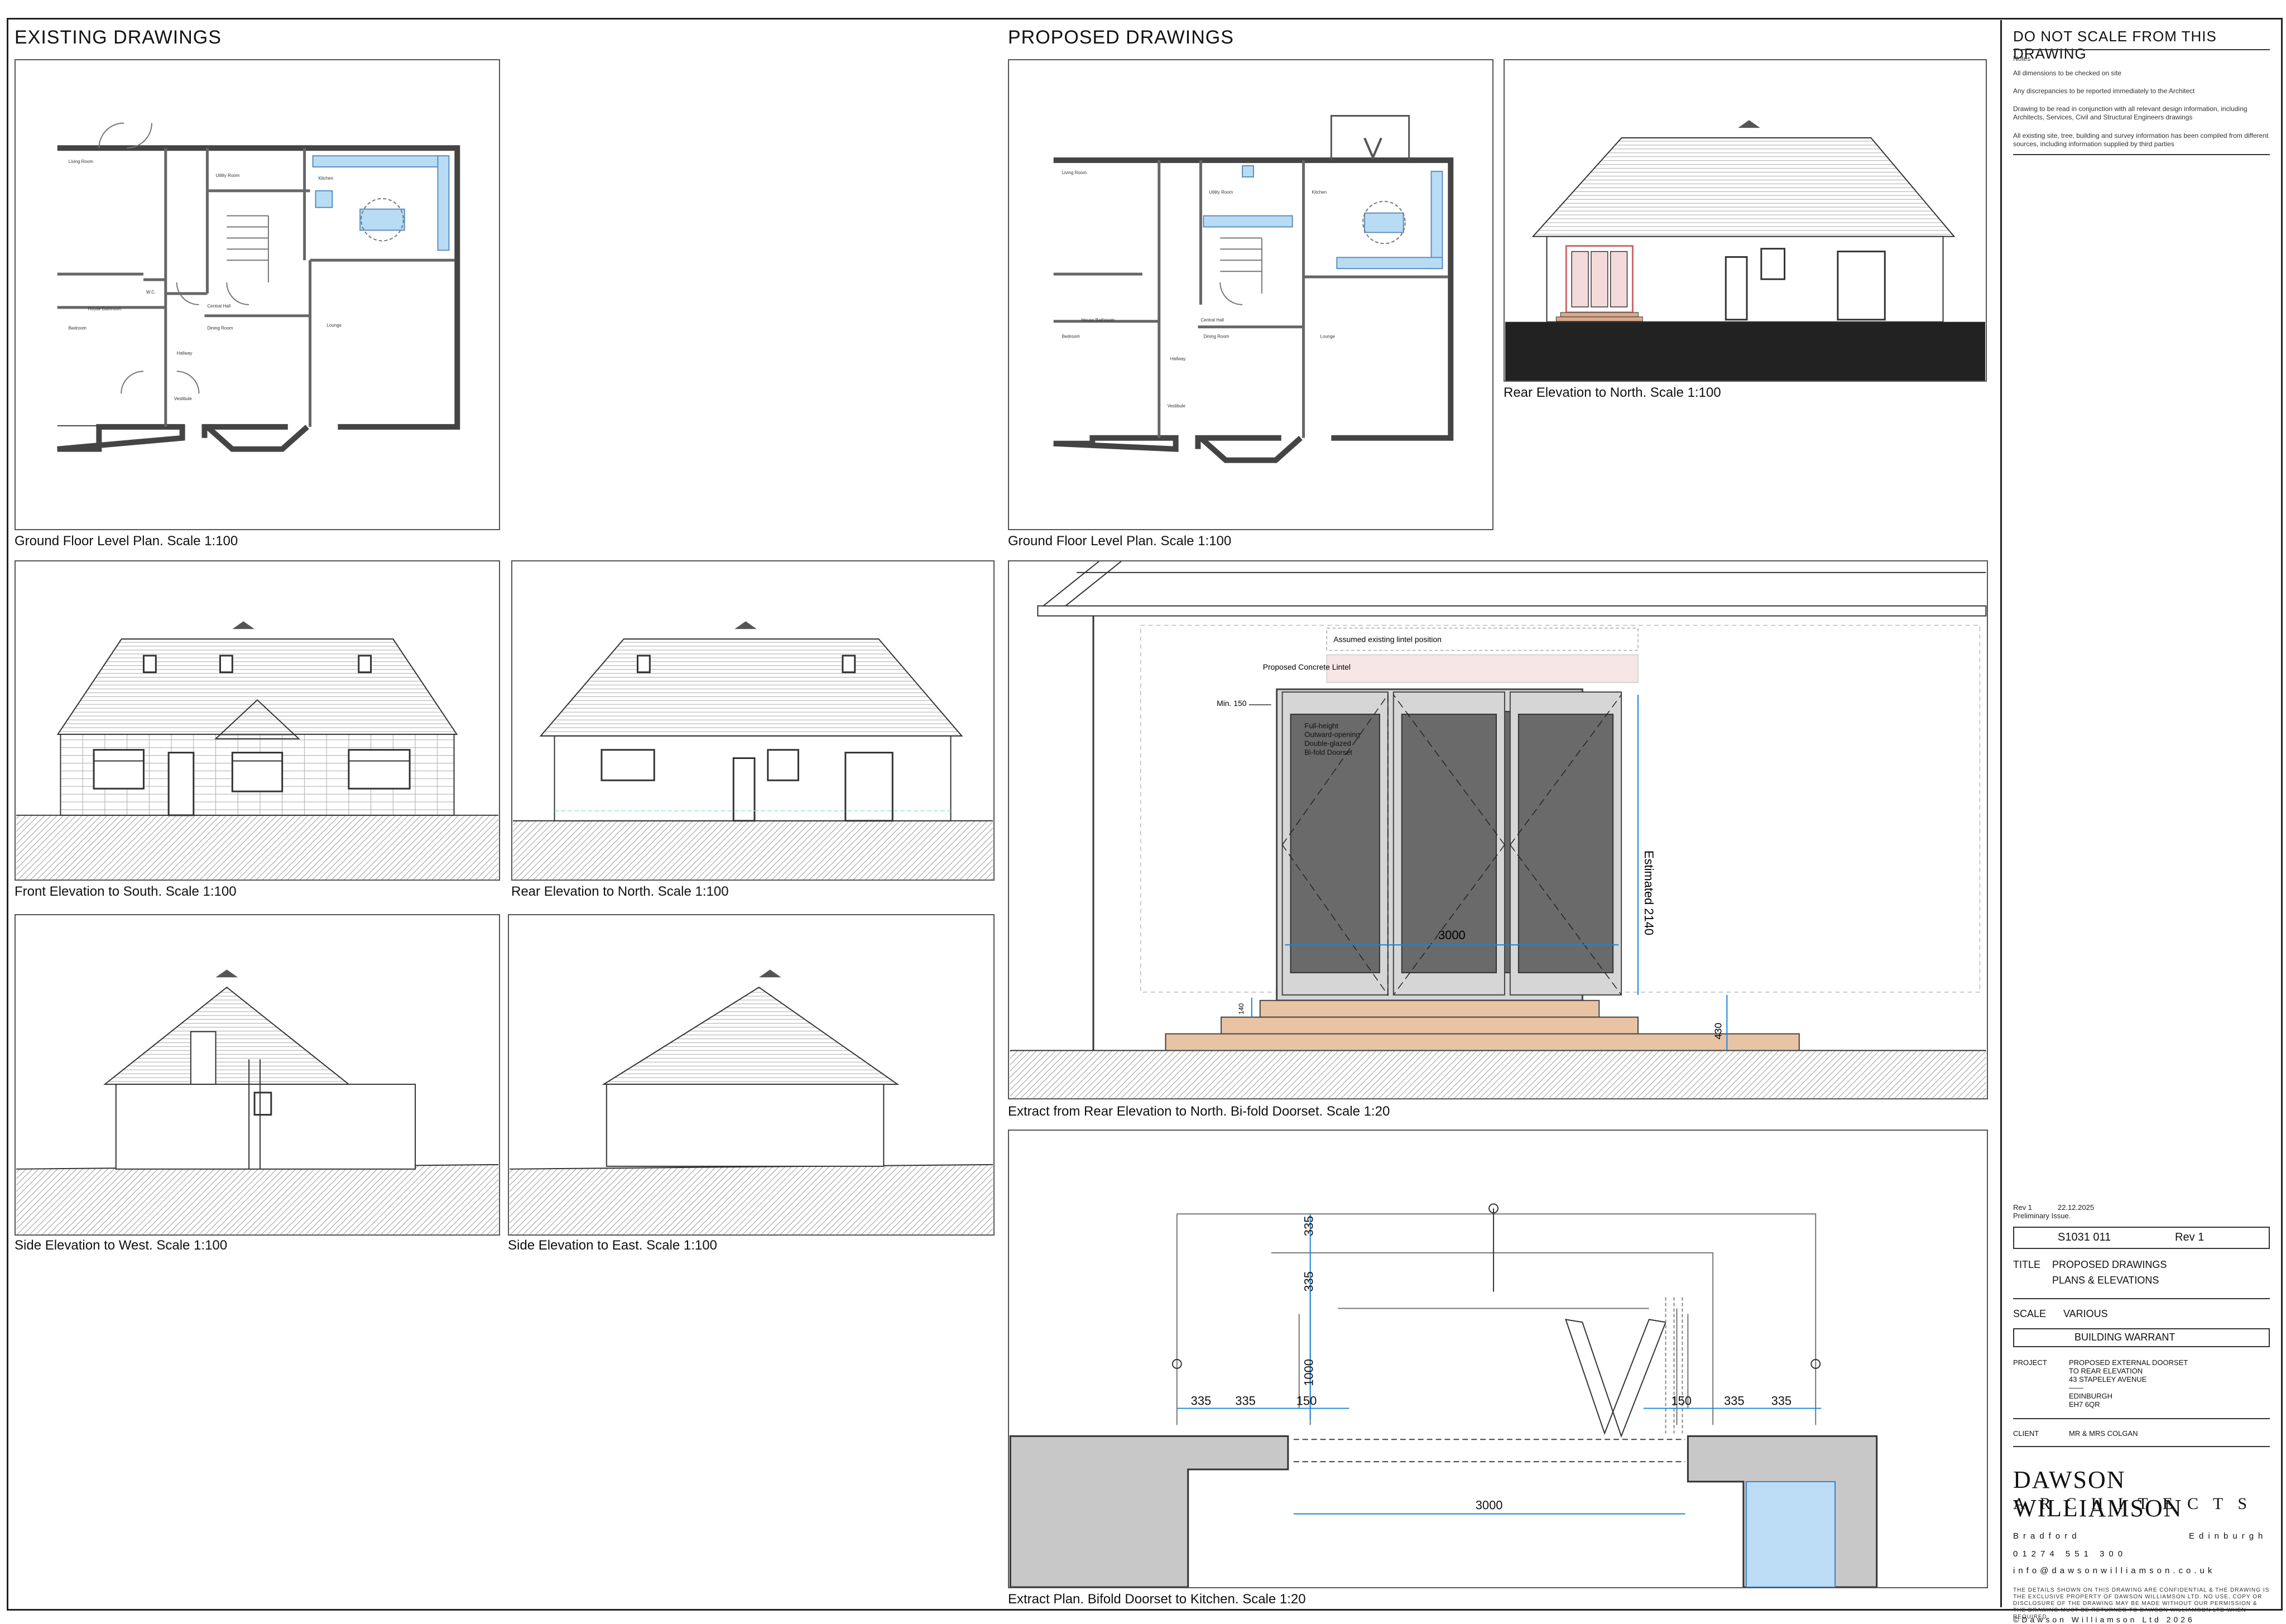 The width and height of the screenshot is (2286, 1624). I want to click on step-total-dim: 430, so click(1717, 1031).